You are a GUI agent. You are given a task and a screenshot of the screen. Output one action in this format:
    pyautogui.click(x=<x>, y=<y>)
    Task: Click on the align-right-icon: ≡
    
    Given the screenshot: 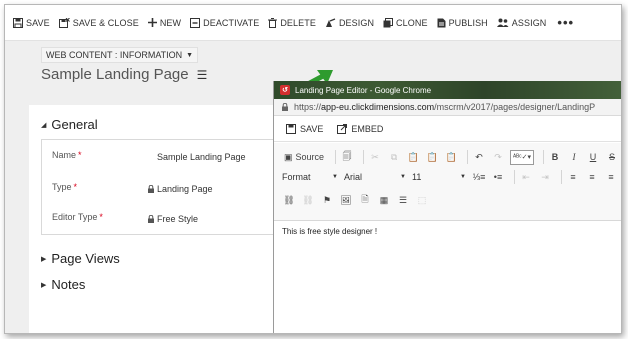 What is the action you would take?
    pyautogui.click(x=611, y=177)
    